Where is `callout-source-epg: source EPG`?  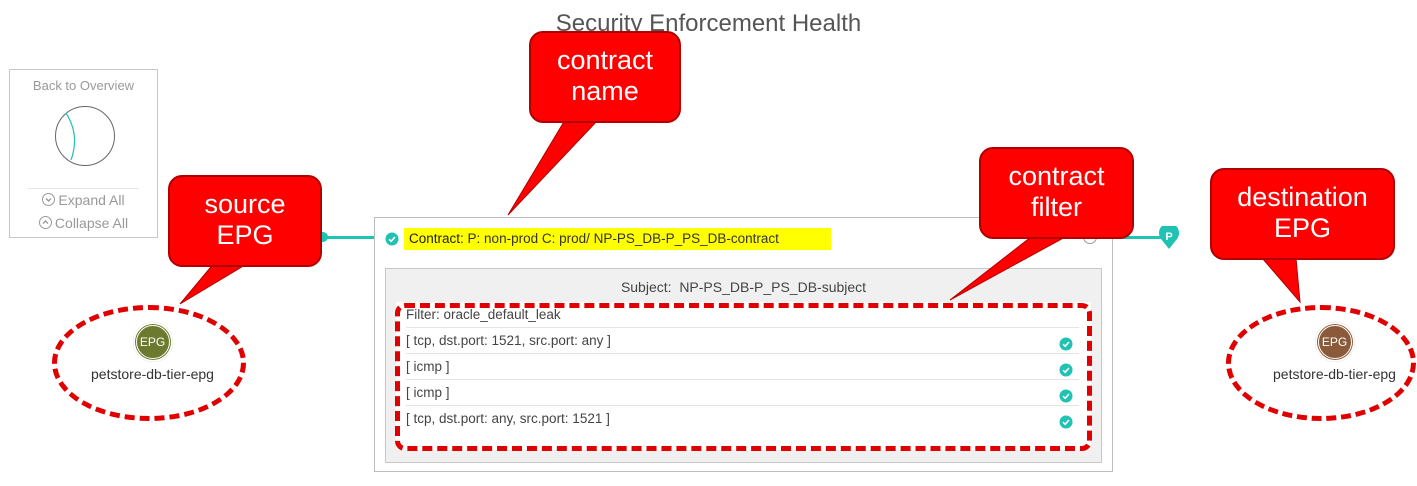 callout-source-epg: source EPG is located at coordinates (245, 221).